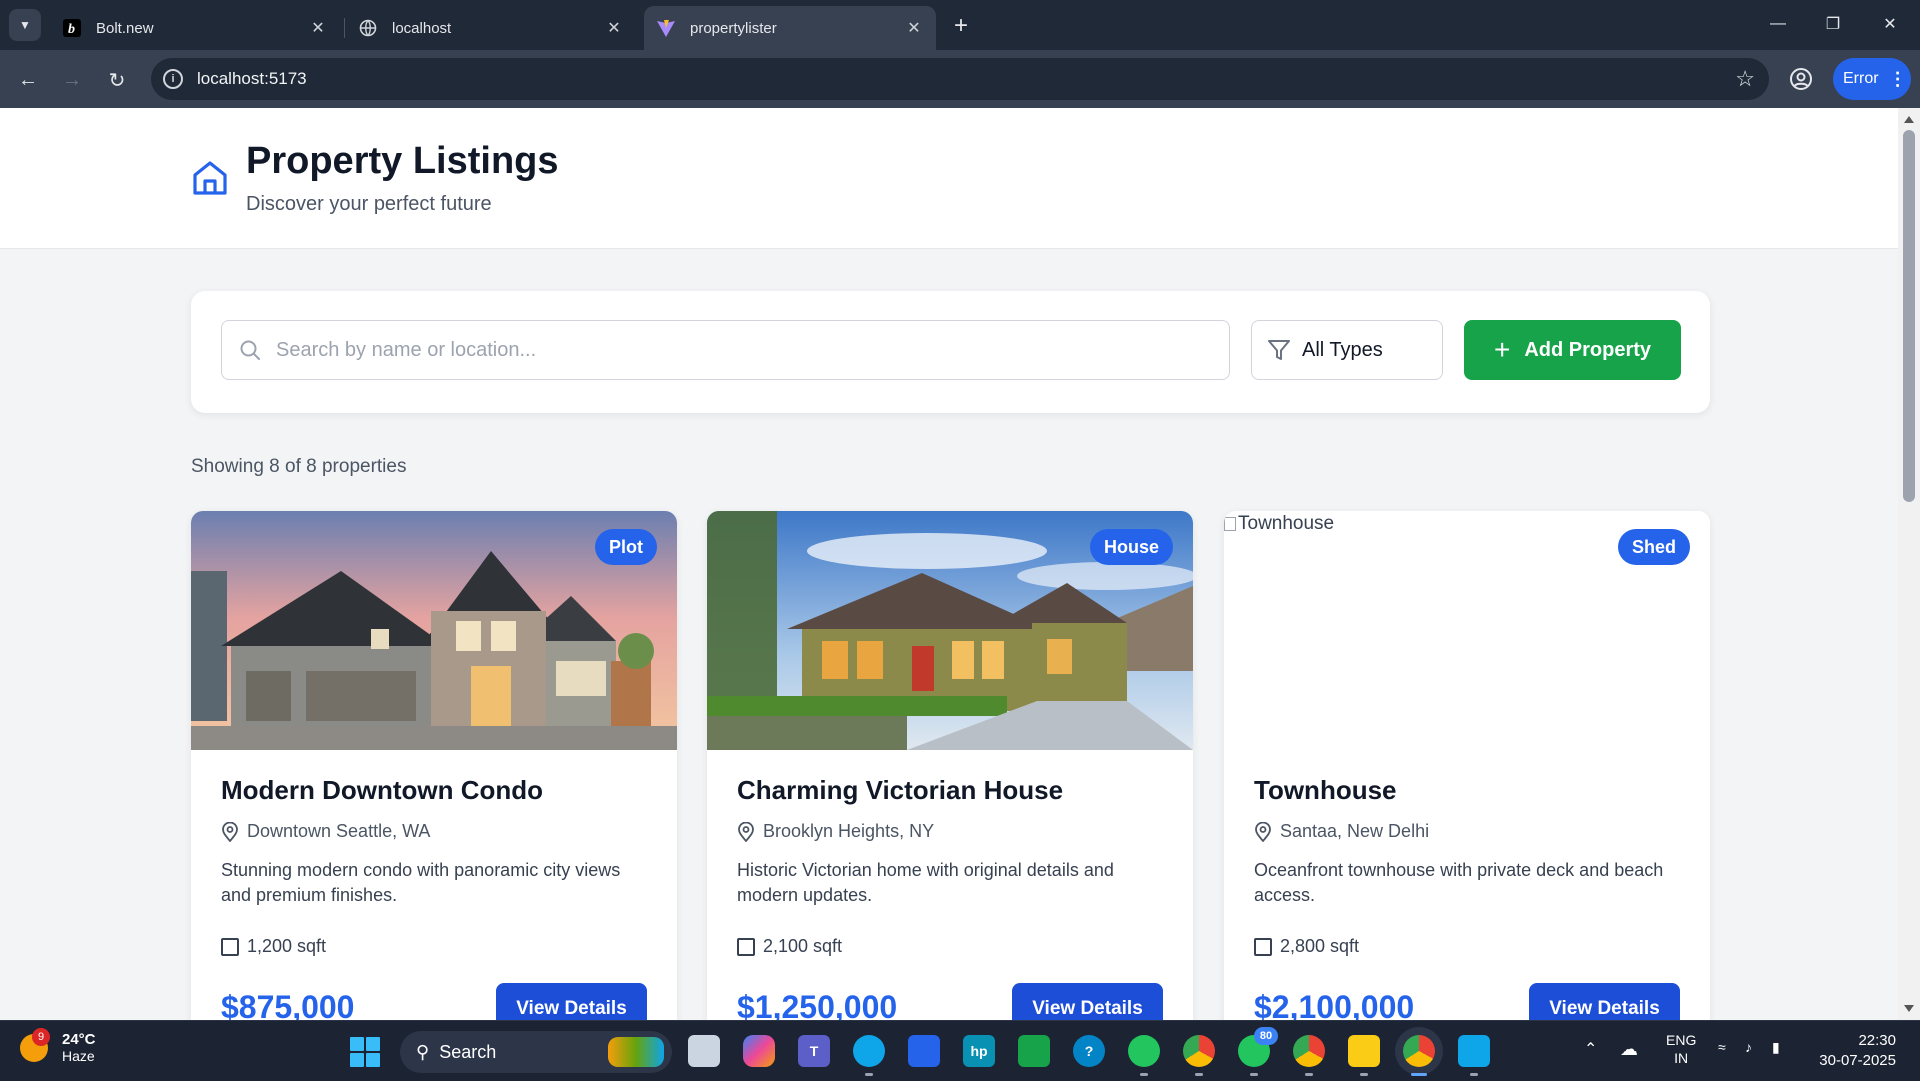  I want to click on teams-icon: T, so click(814, 1051).